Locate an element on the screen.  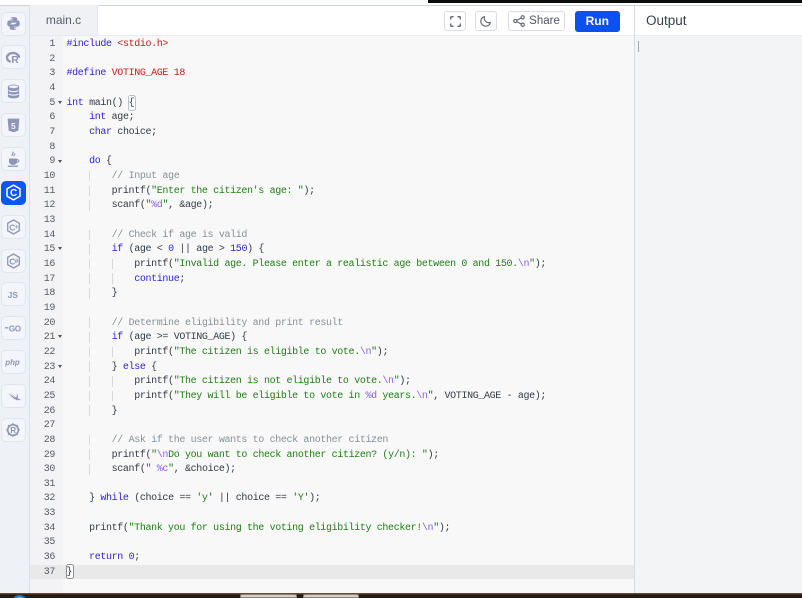
svg-text: JS is located at coordinates (13, 295).